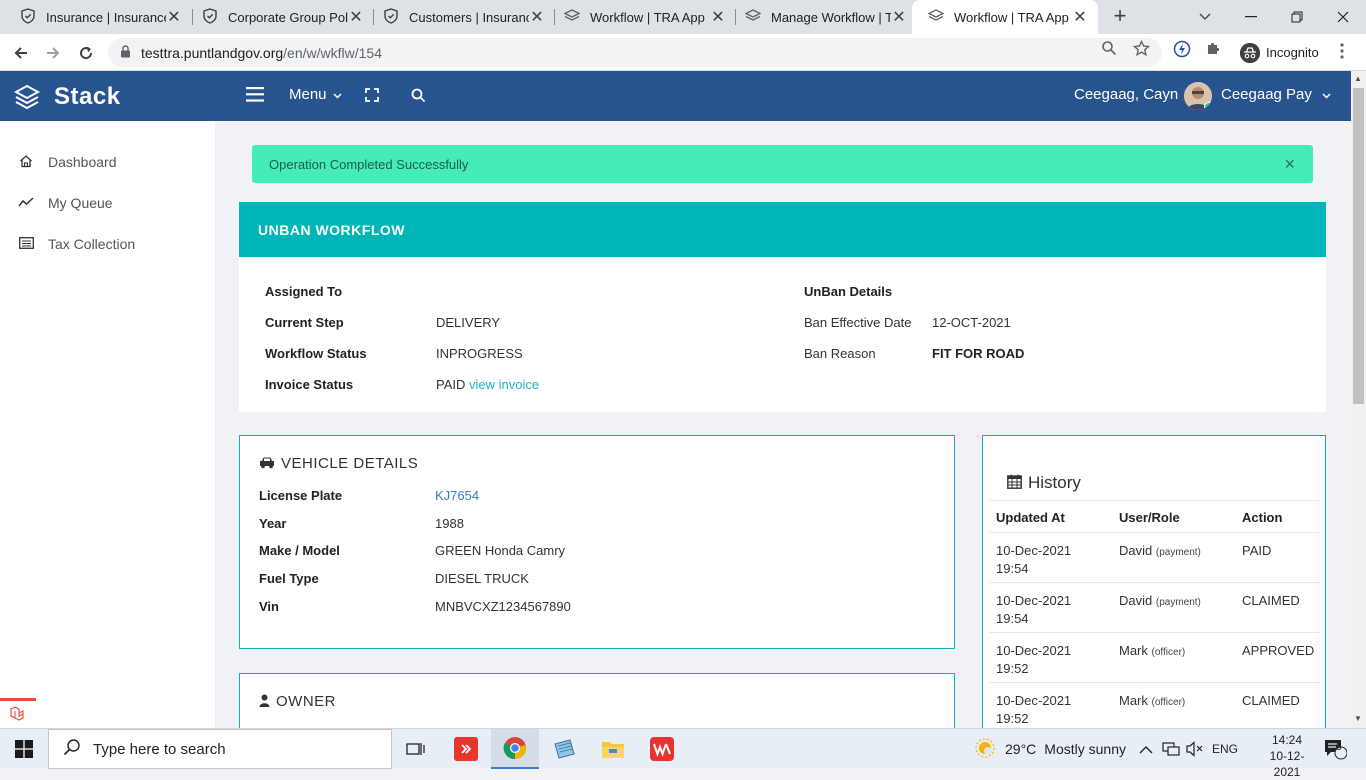  What do you see at coordinates (1141, 50) in the screenshot?
I see `bookmark-star-icon` at bounding box center [1141, 50].